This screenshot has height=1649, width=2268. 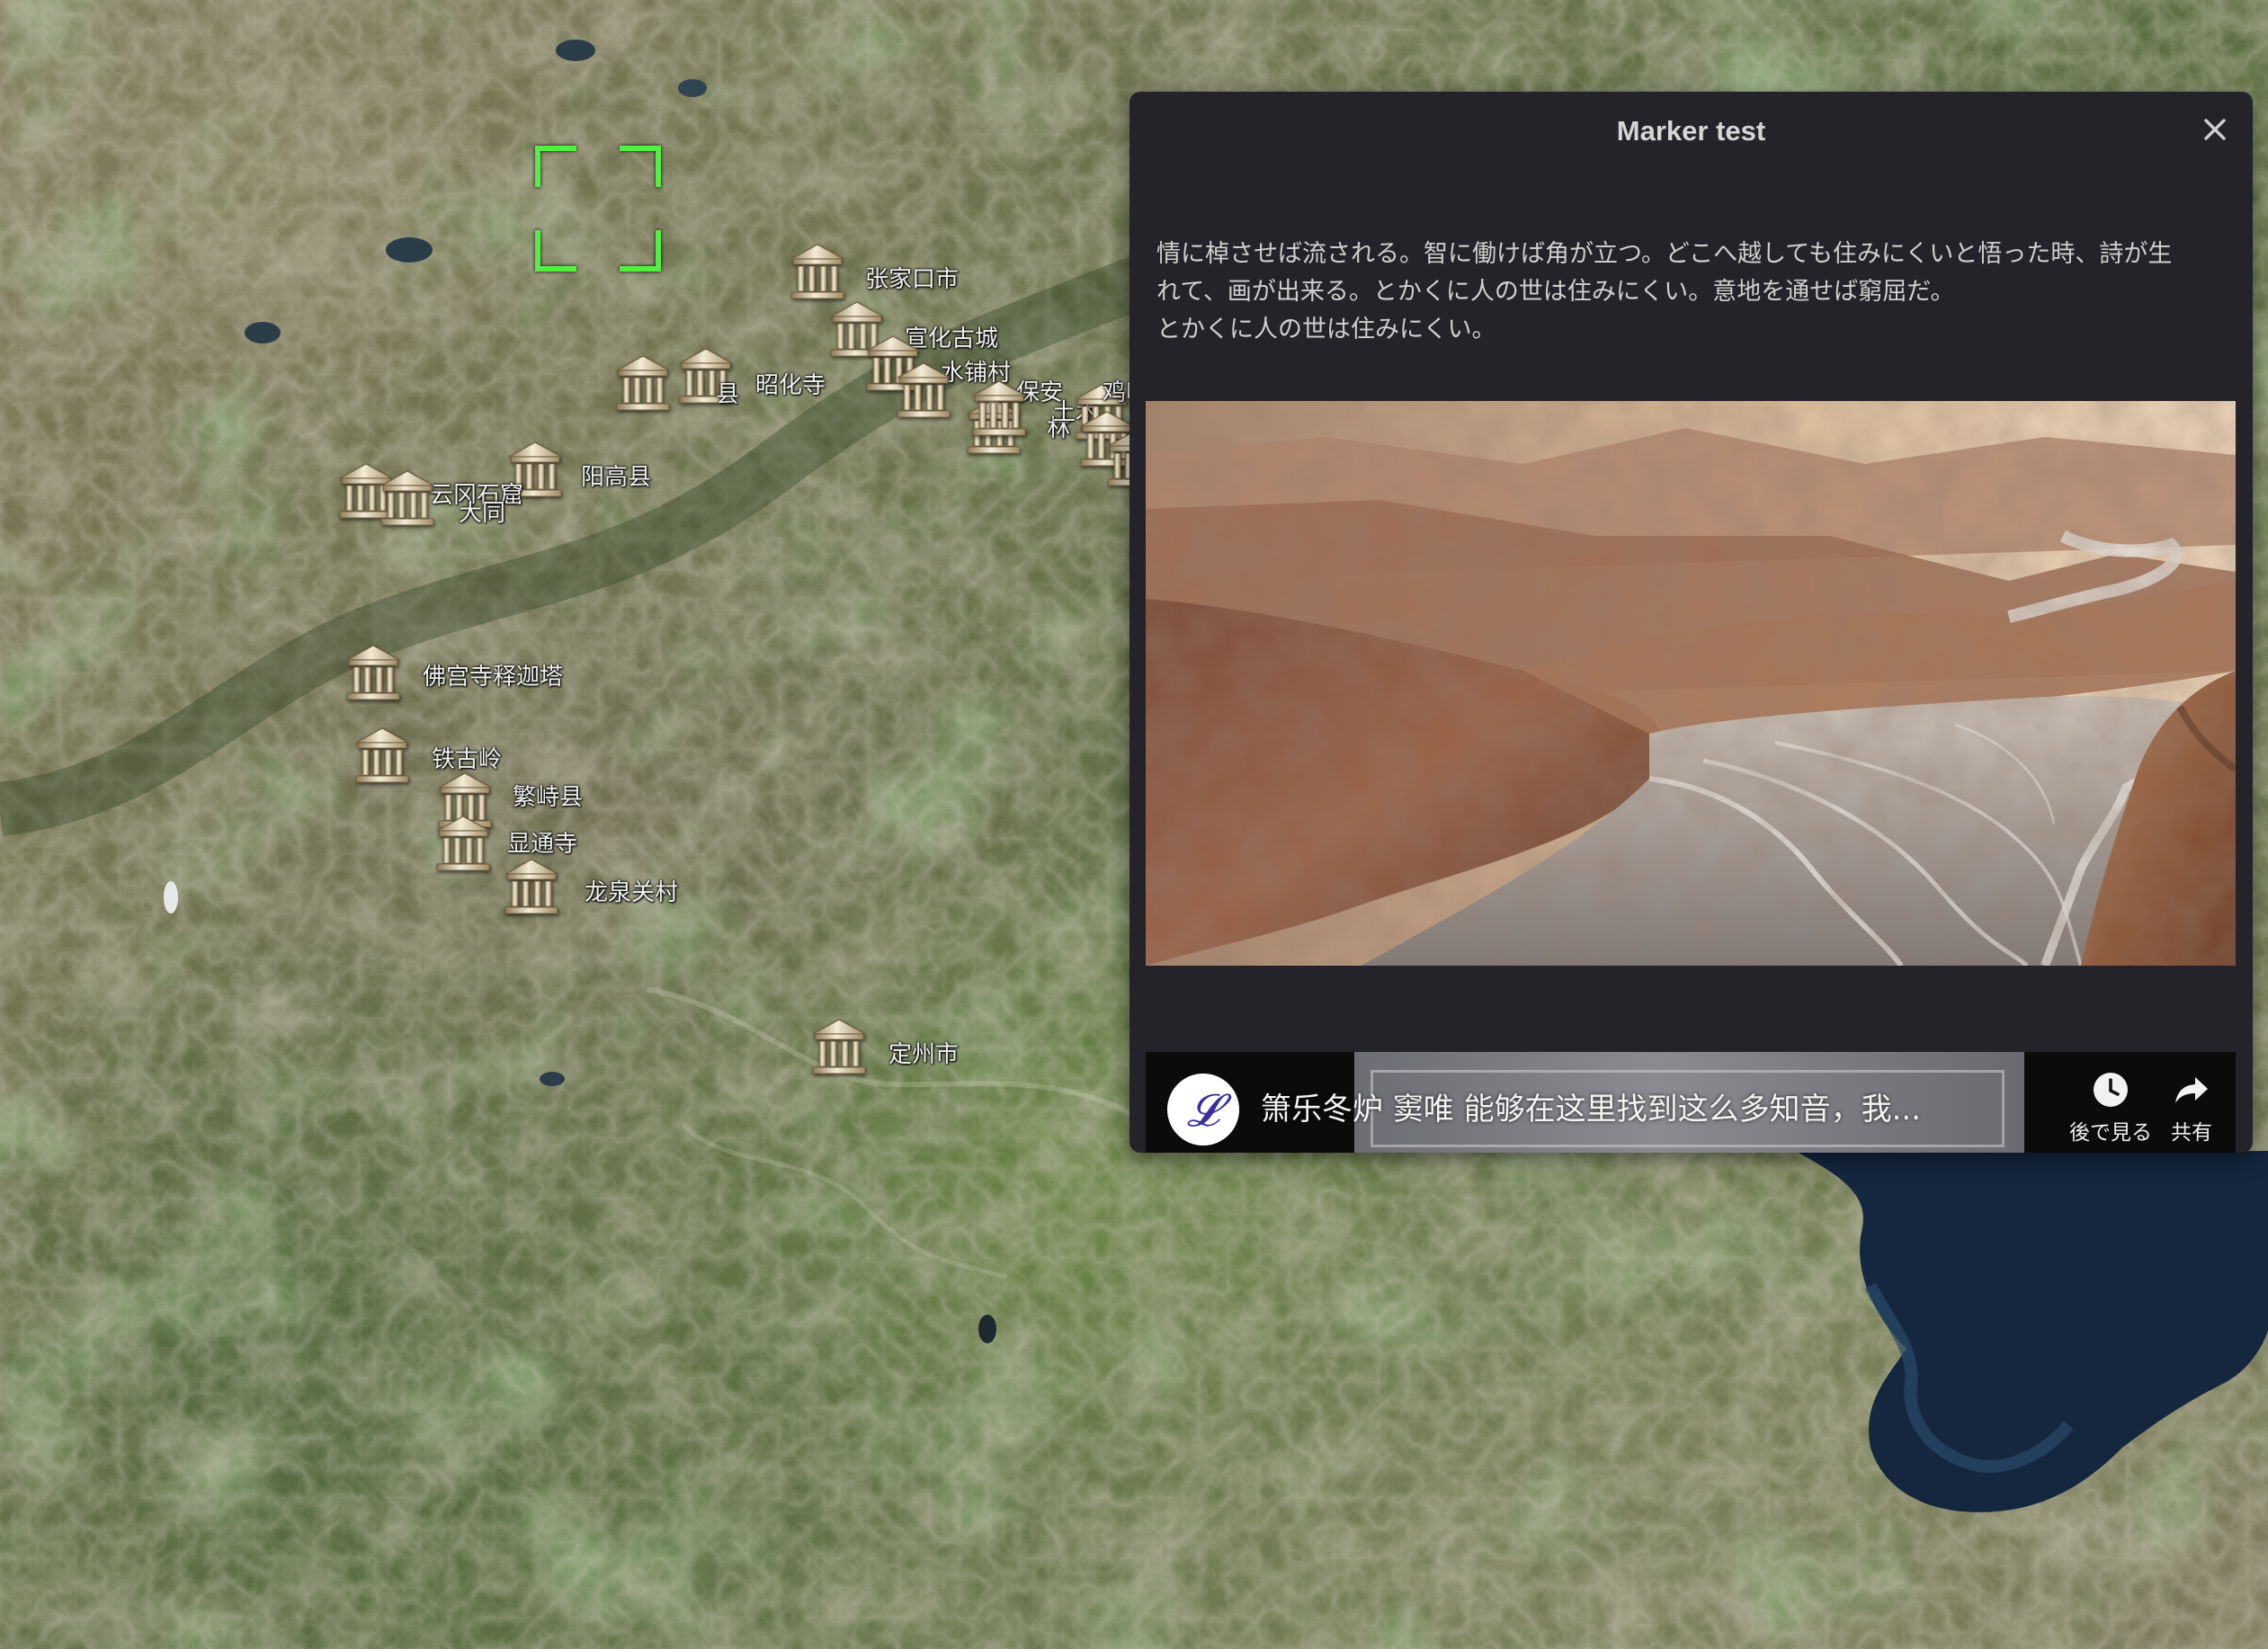 I want to click on panel-title: Marker test, so click(x=1691, y=131).